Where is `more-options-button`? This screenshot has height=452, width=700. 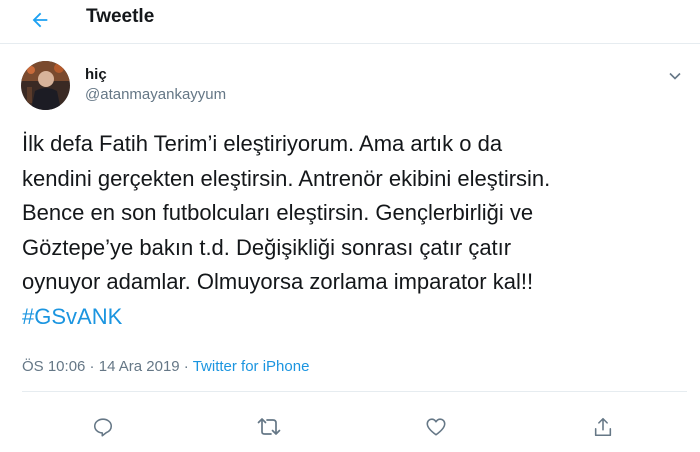 more-options-button is located at coordinates (675, 76).